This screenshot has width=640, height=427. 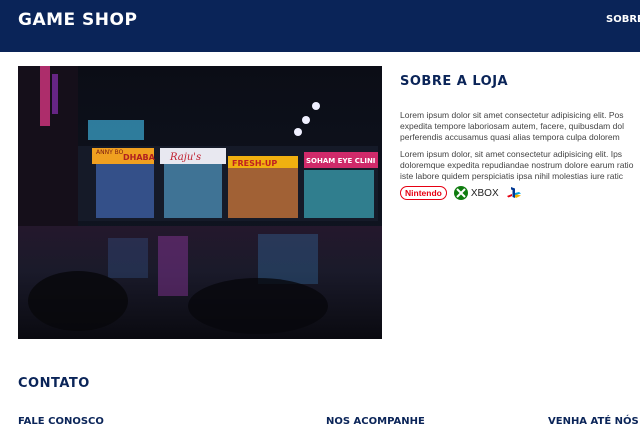 I want to click on sign-dhaba: DHABA, so click(x=139, y=157).